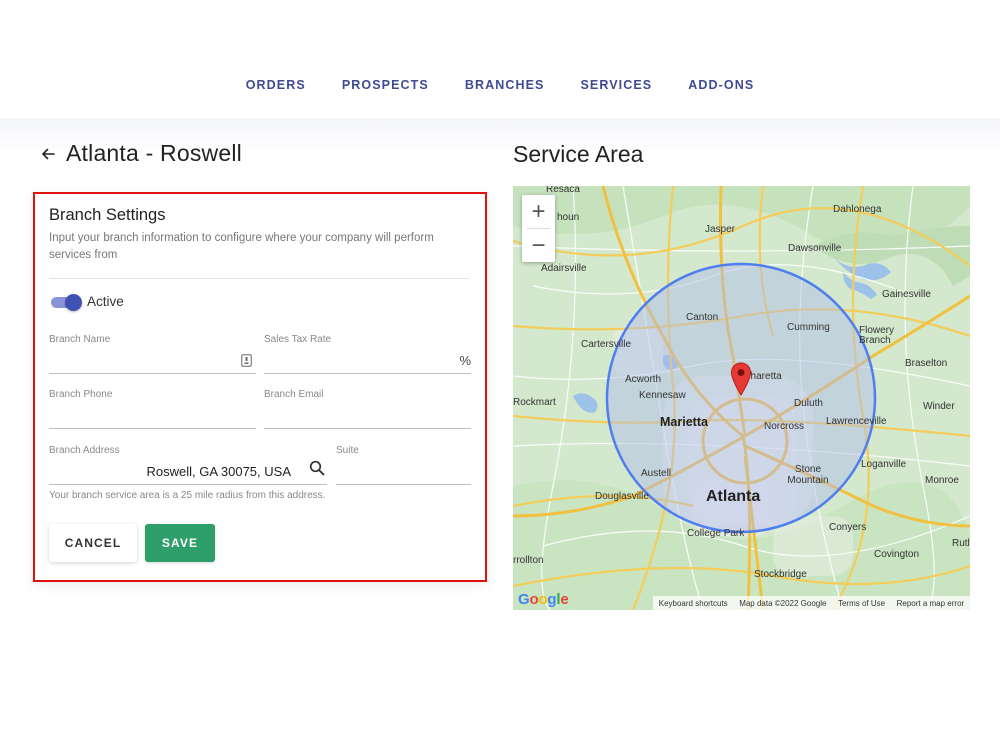 The width and height of the screenshot is (1000, 750). What do you see at coordinates (720, 229) in the screenshot?
I see `map-label: Jasper` at bounding box center [720, 229].